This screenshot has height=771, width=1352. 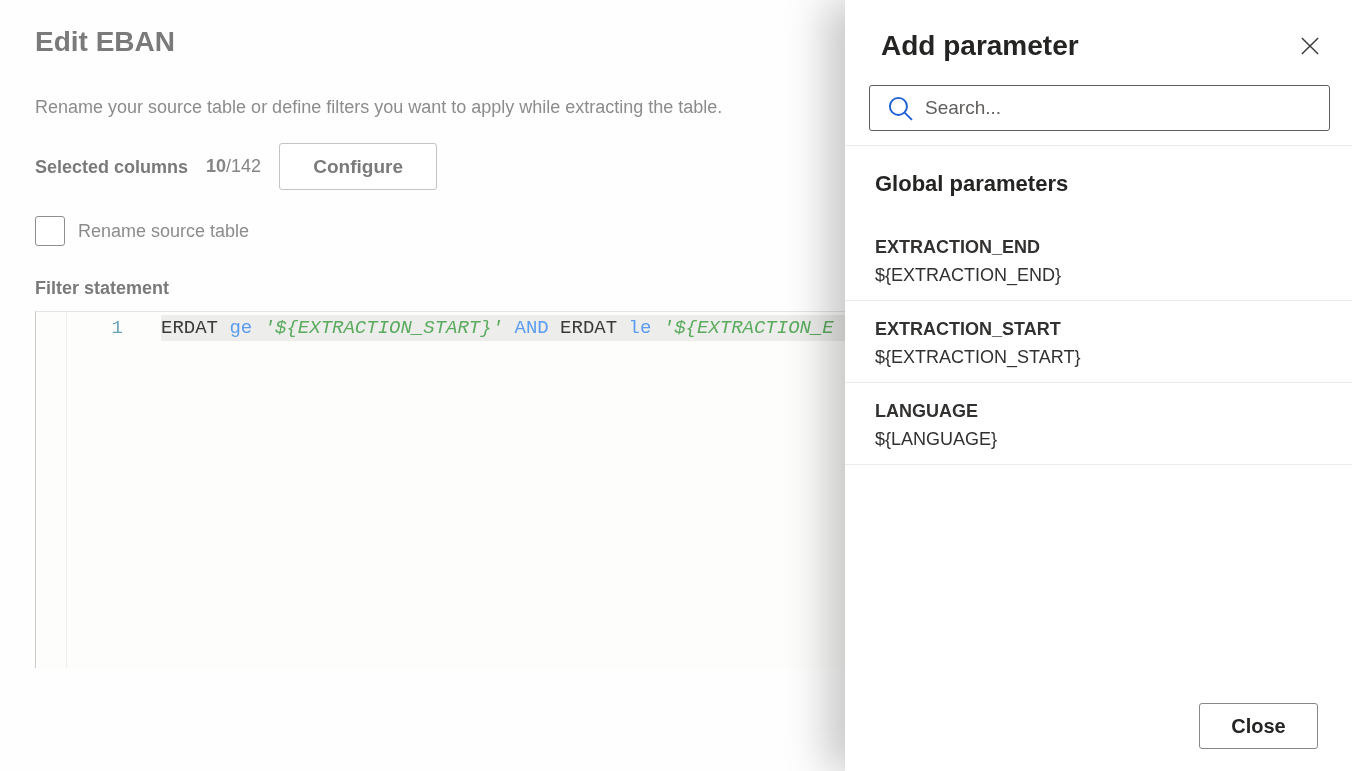 What do you see at coordinates (358, 166) in the screenshot?
I see `configure-button: Configure` at bounding box center [358, 166].